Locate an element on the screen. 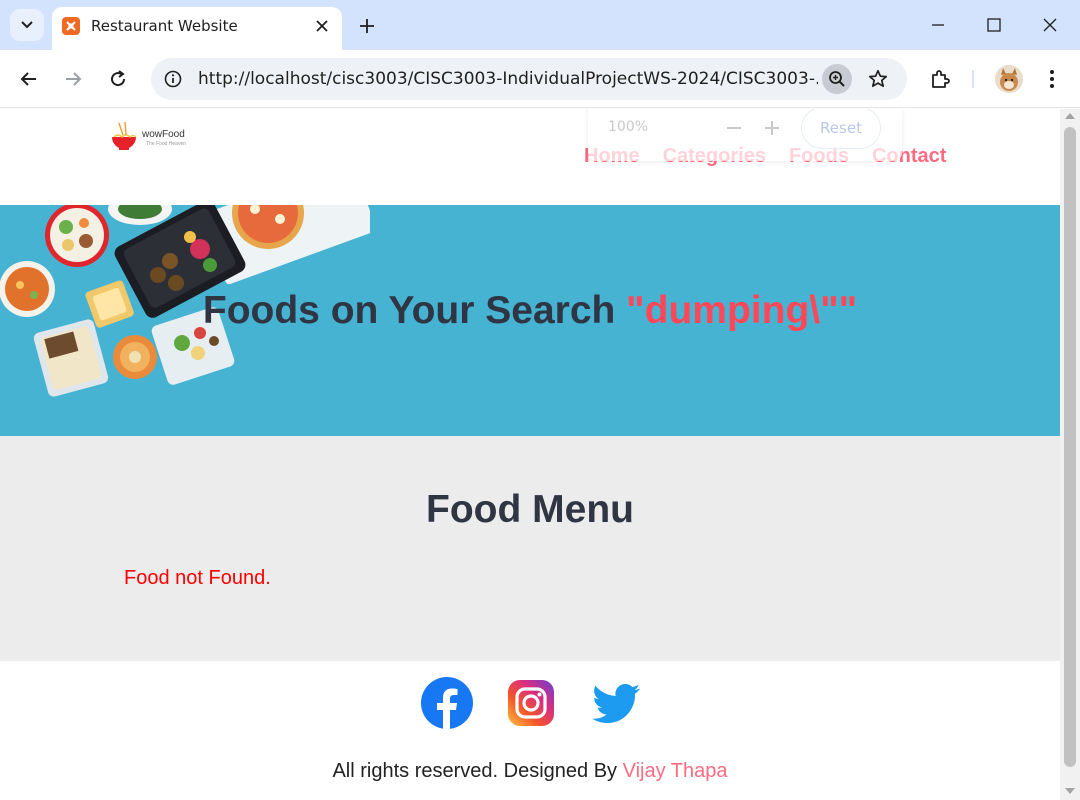 This screenshot has width=1080, height=800. tab-list-button is located at coordinates (27, 25).